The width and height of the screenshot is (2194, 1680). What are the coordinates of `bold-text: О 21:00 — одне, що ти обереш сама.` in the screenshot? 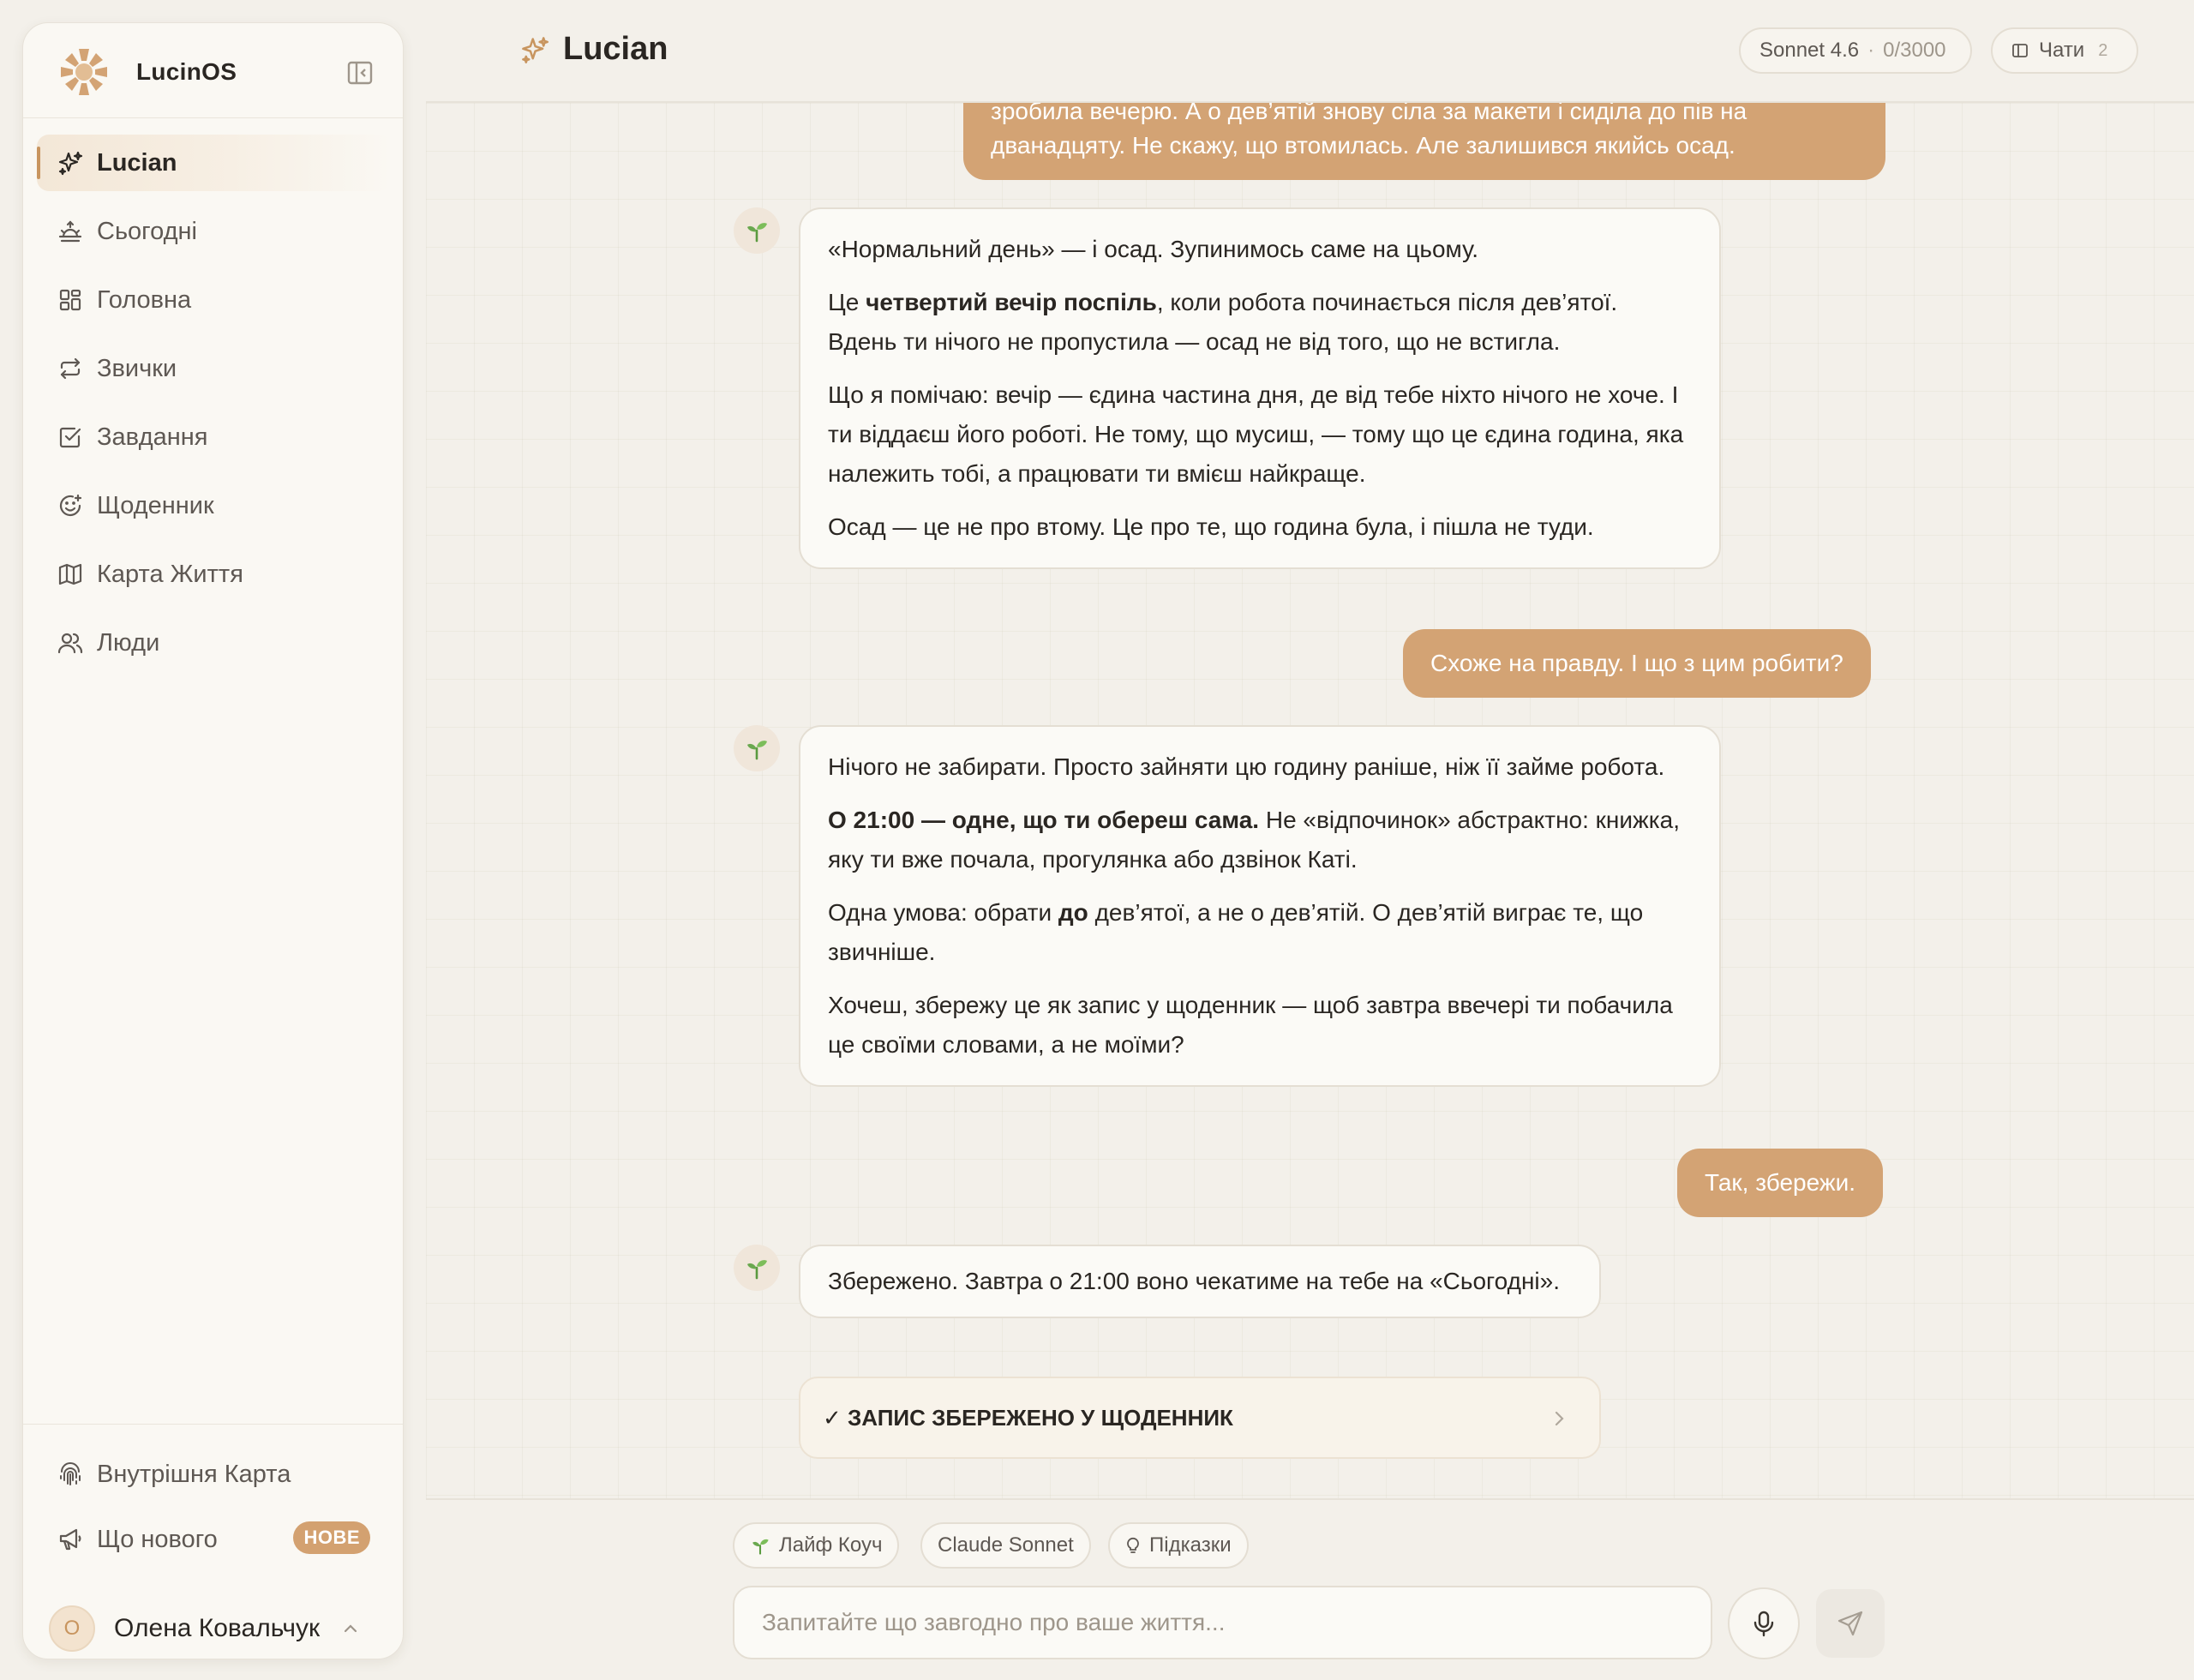 It's located at (1044, 820).